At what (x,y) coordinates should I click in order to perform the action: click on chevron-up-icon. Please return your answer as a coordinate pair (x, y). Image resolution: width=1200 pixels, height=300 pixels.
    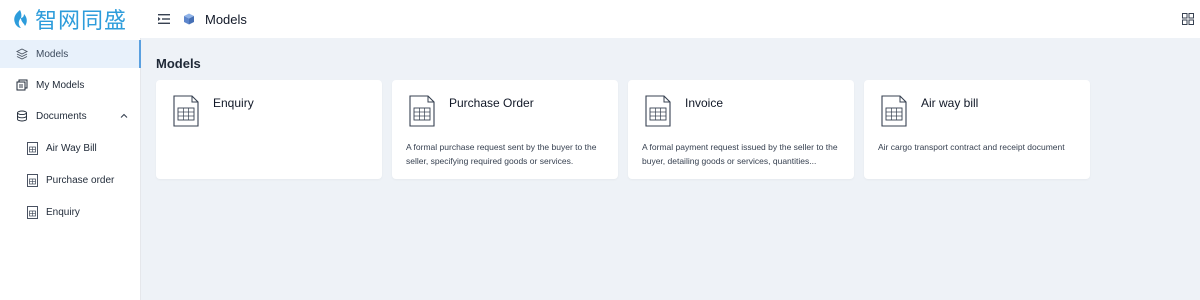
    Looking at the image, I should click on (124, 116).